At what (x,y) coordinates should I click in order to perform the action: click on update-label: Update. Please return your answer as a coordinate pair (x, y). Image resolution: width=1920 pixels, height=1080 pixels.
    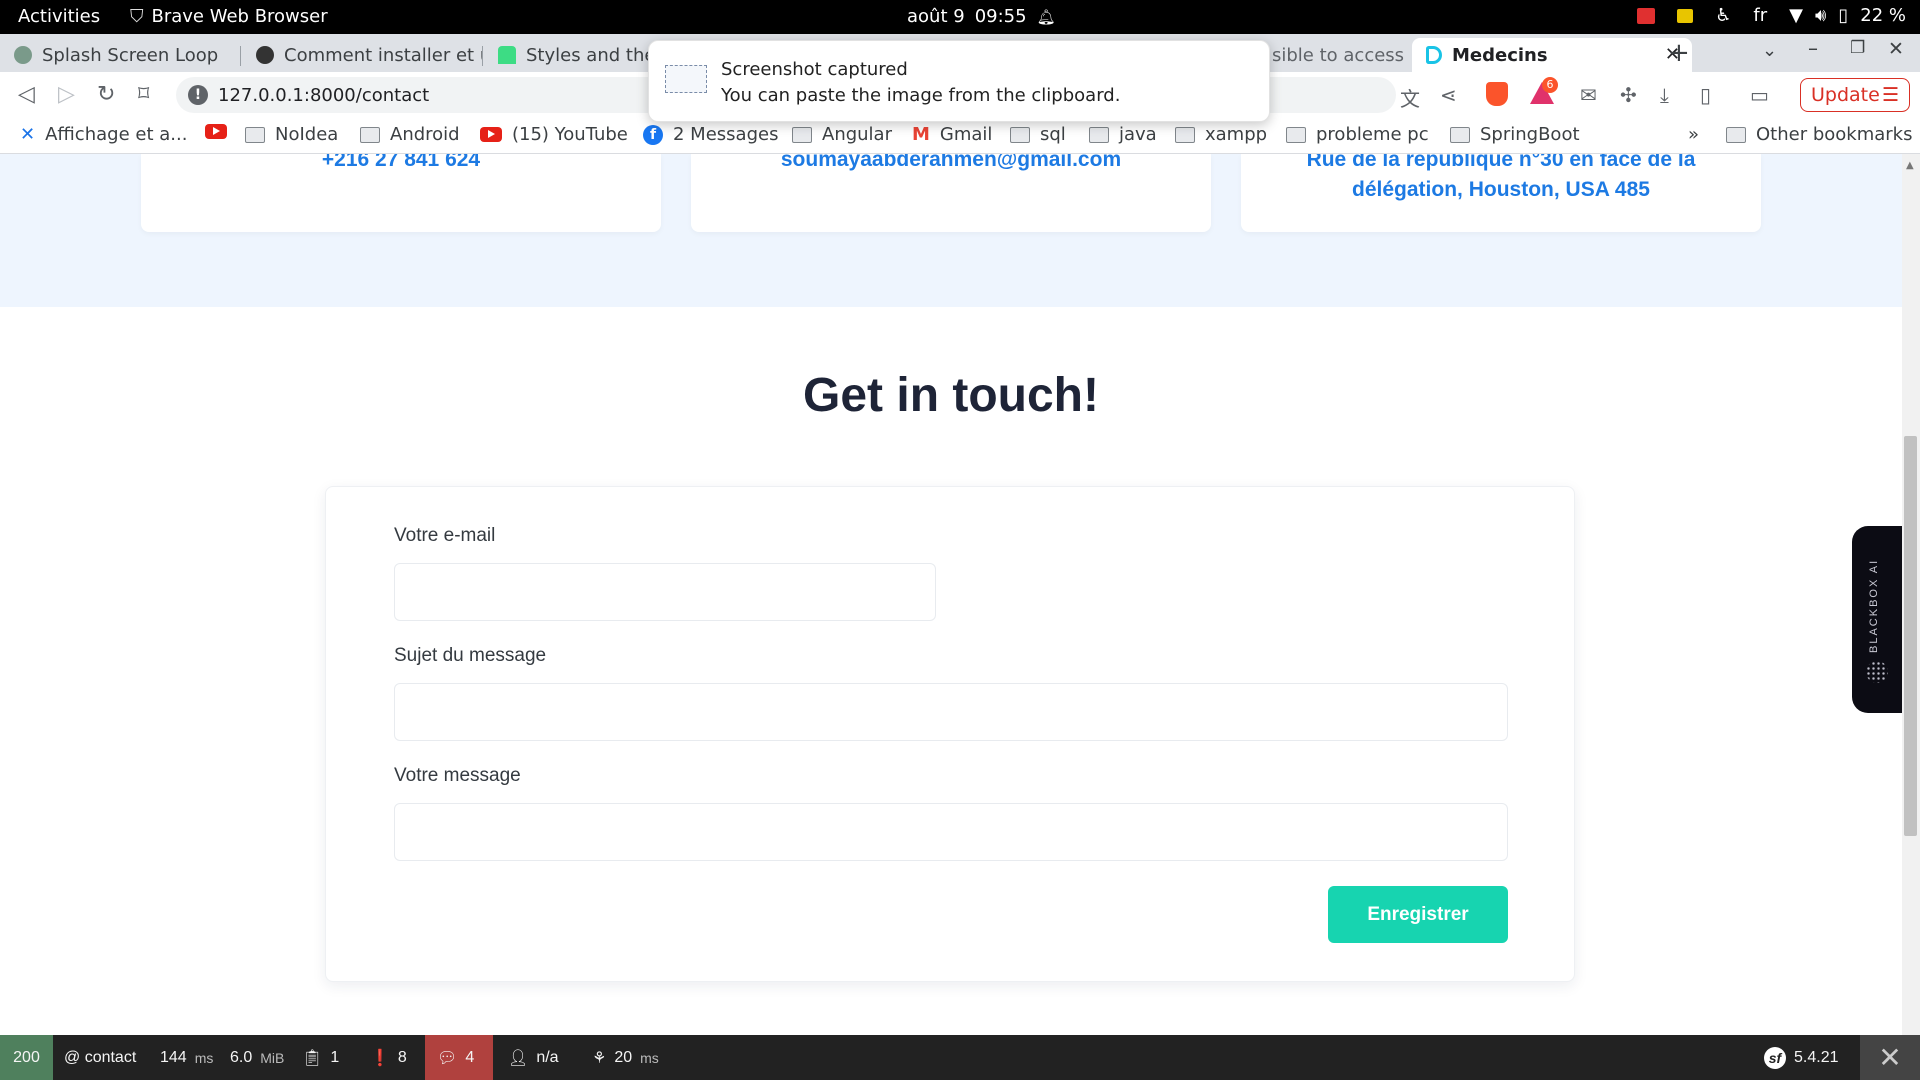
    Looking at the image, I should click on (1845, 95).